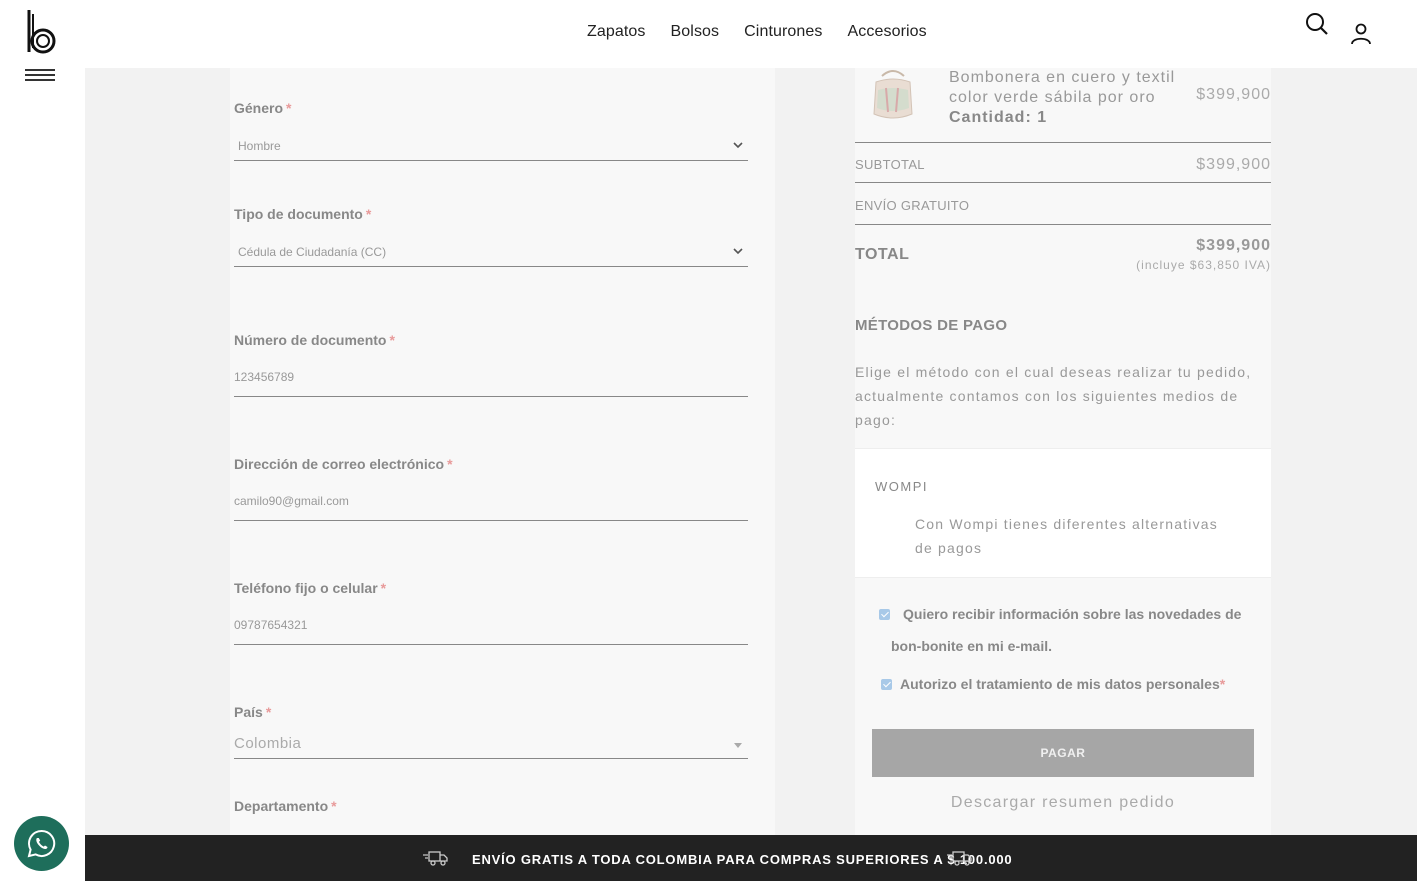 The width and height of the screenshot is (1417, 881). Describe the element at coordinates (291, 501) in the screenshot. I see `email-value: camilo90@gmail.com` at that location.